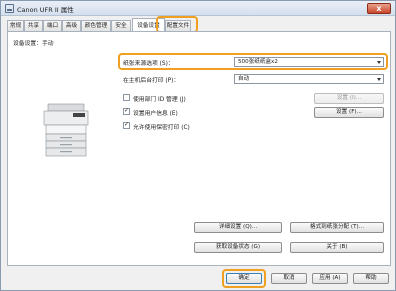 This screenshot has height=291, width=396. What do you see at coordinates (151, 81) in the screenshot?
I see `host-spooling-label: 在主机后台打印 (P)：` at bounding box center [151, 81].